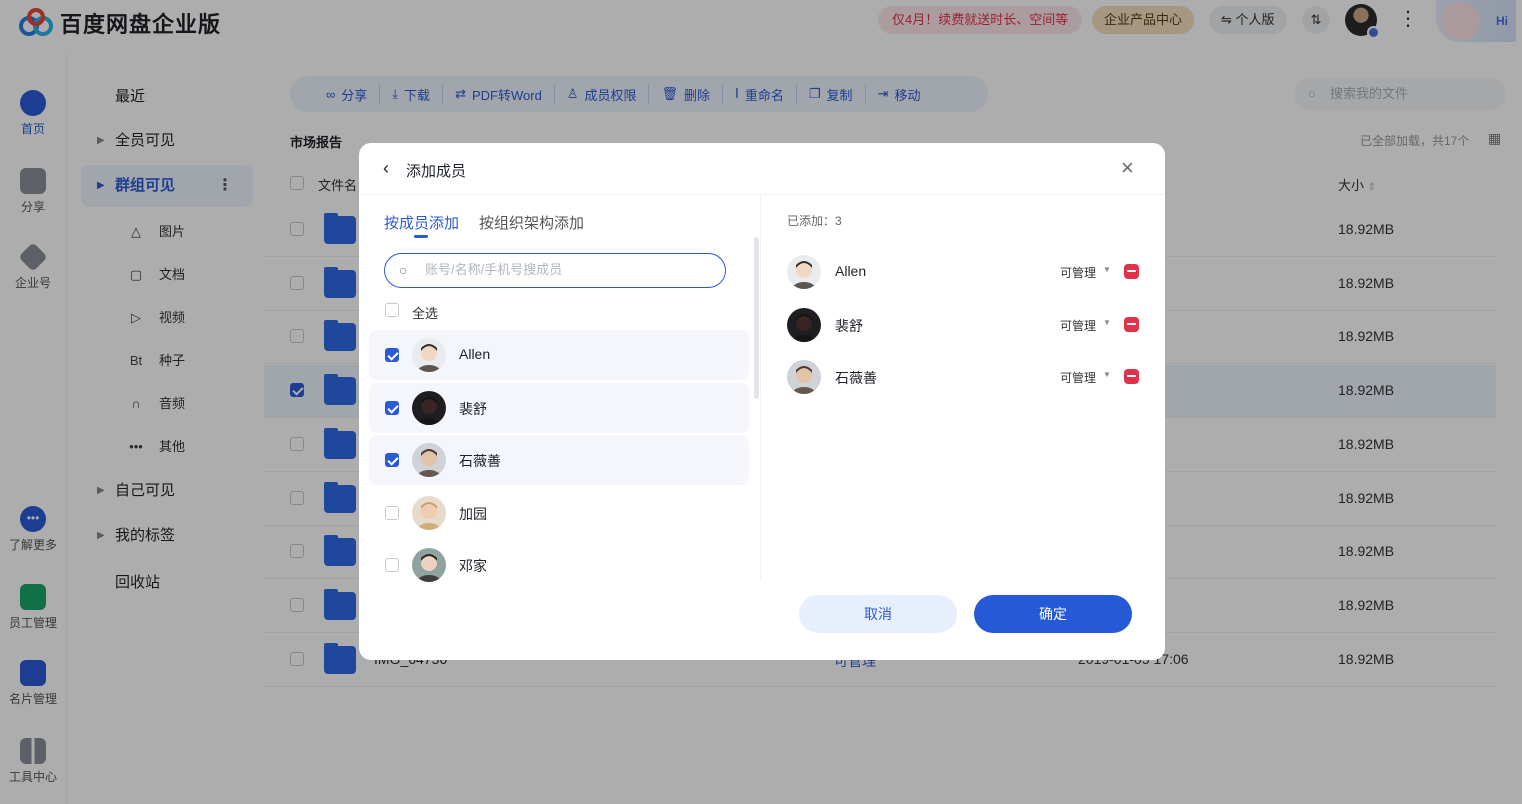 This screenshot has height=804, width=1522. What do you see at coordinates (963, 273) in the screenshot?
I see `added-member-row: Allen 可管理 ▼` at bounding box center [963, 273].